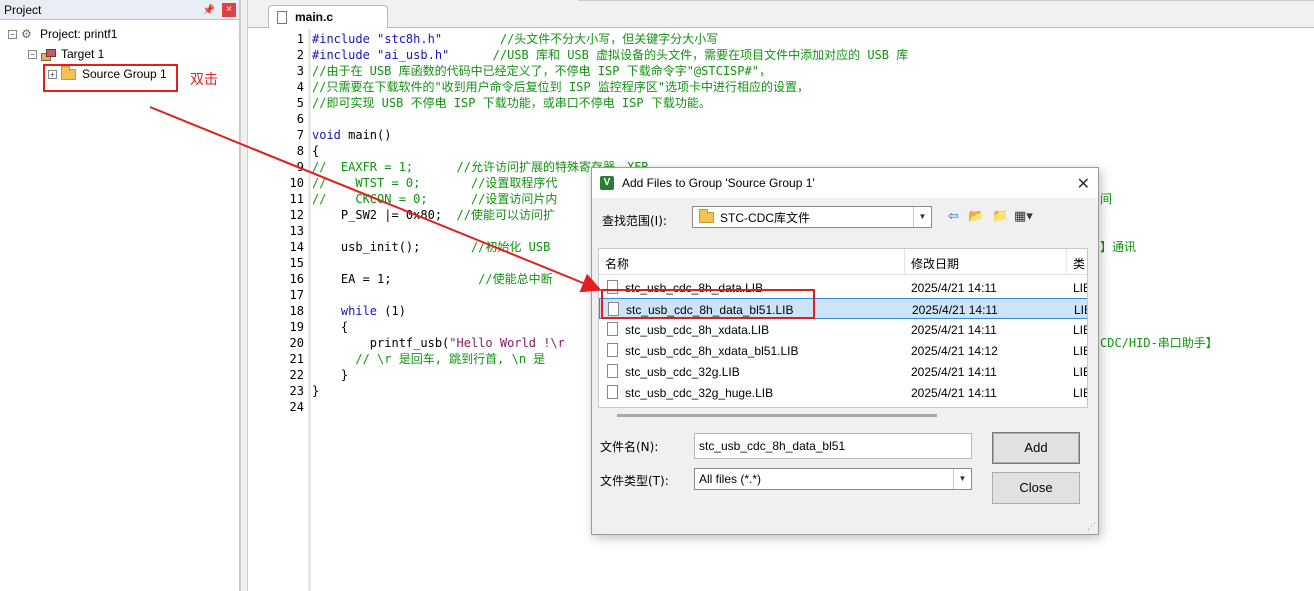 This screenshot has height=591, width=1314. Describe the element at coordinates (1118, 247) in the screenshot. I see `code-line-14-tail: 】通讯` at that location.